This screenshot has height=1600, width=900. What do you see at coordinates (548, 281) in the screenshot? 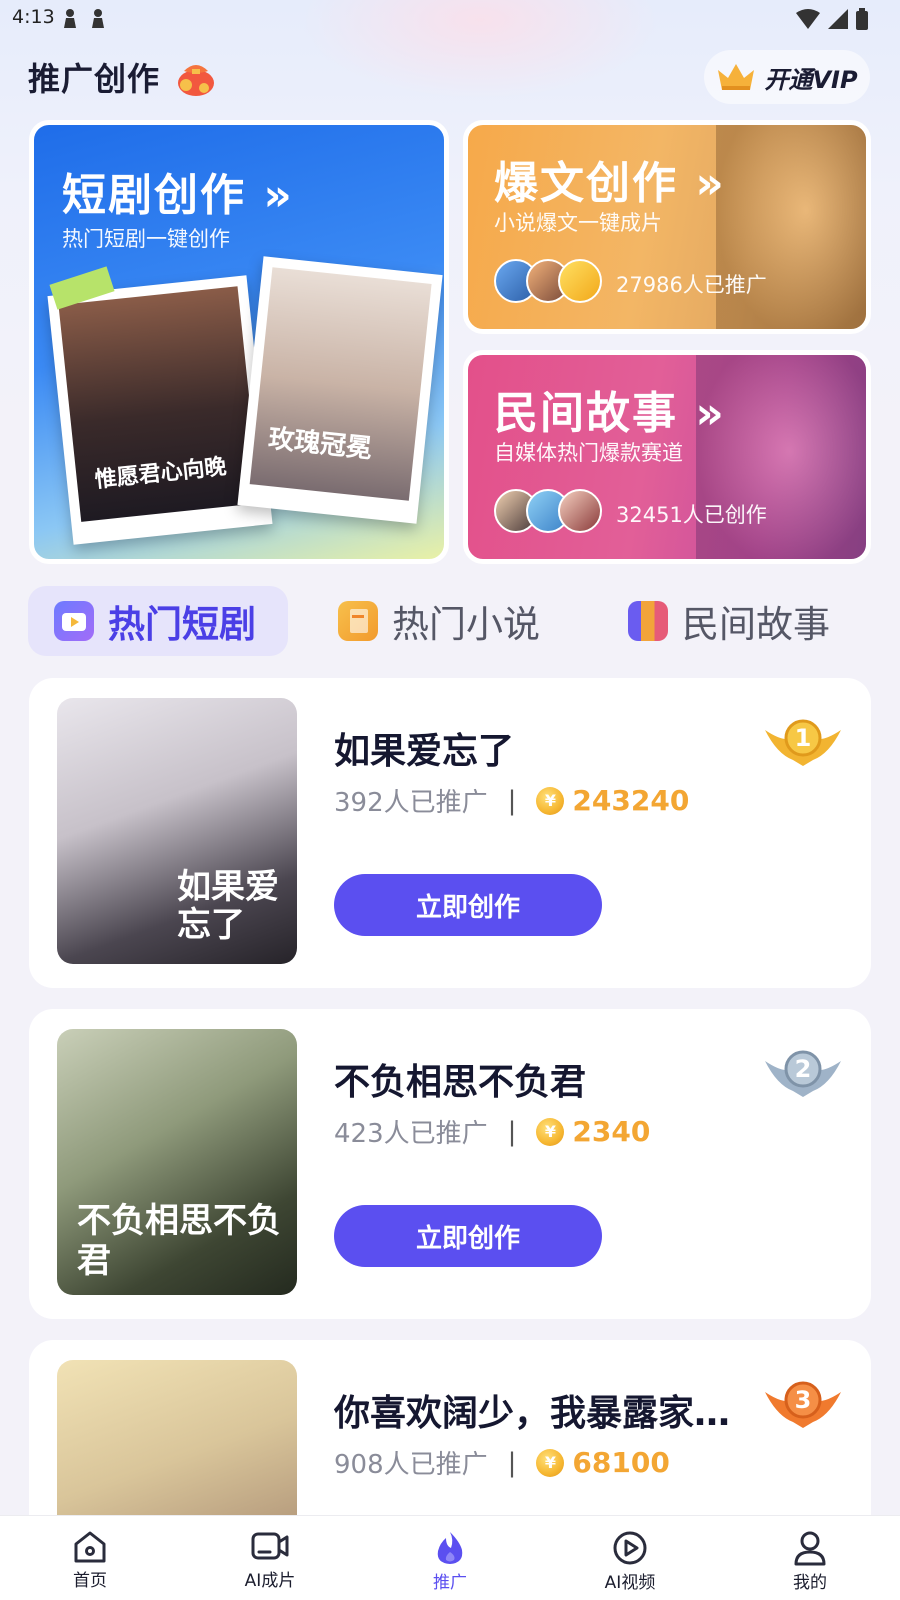
I see `promoter-avatars` at bounding box center [548, 281].